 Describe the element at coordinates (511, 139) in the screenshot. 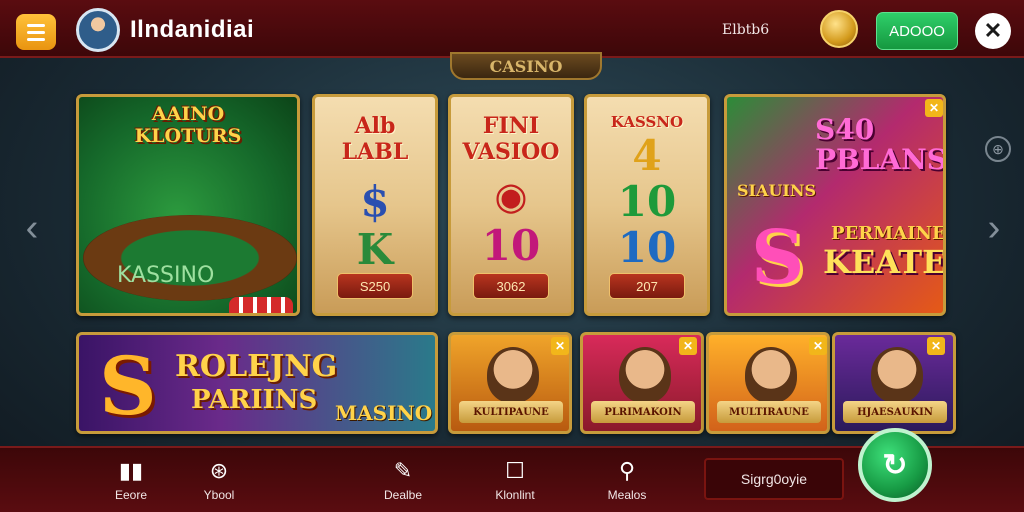

I see `card-title: FINI VASIOO` at that location.